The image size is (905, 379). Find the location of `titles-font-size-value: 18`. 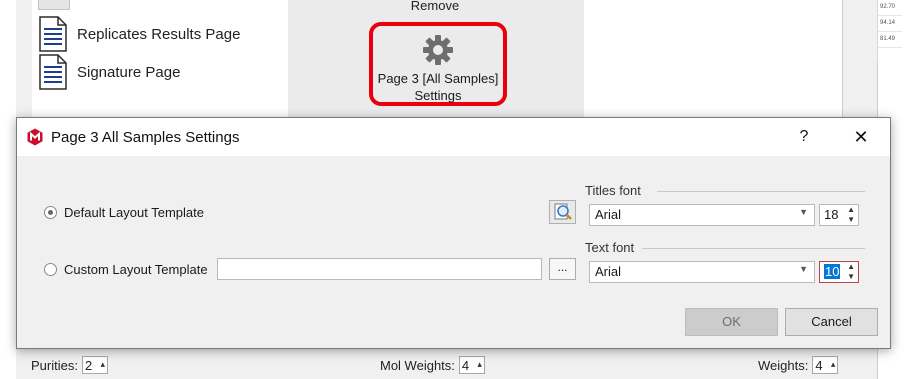

titles-font-size-value: 18 is located at coordinates (831, 214).